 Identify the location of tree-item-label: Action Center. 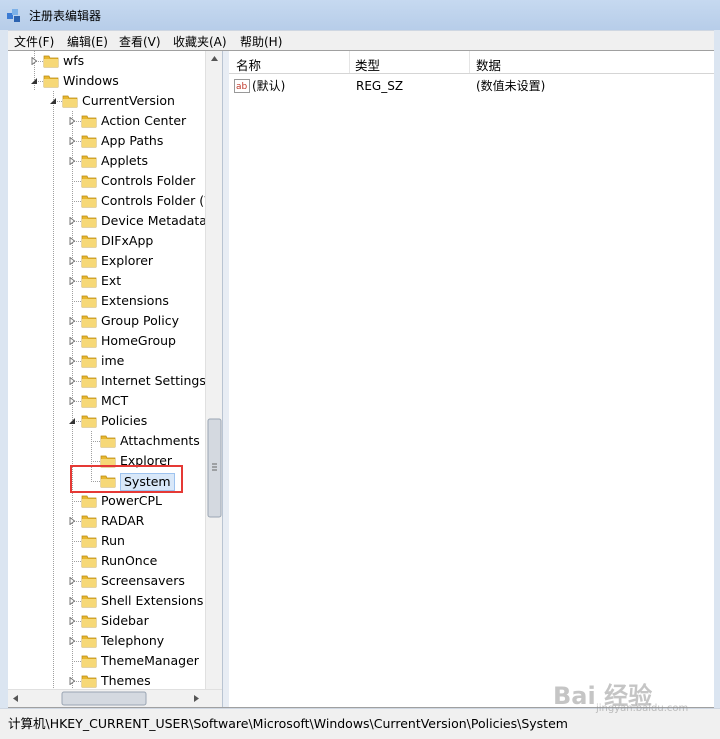
(144, 120).